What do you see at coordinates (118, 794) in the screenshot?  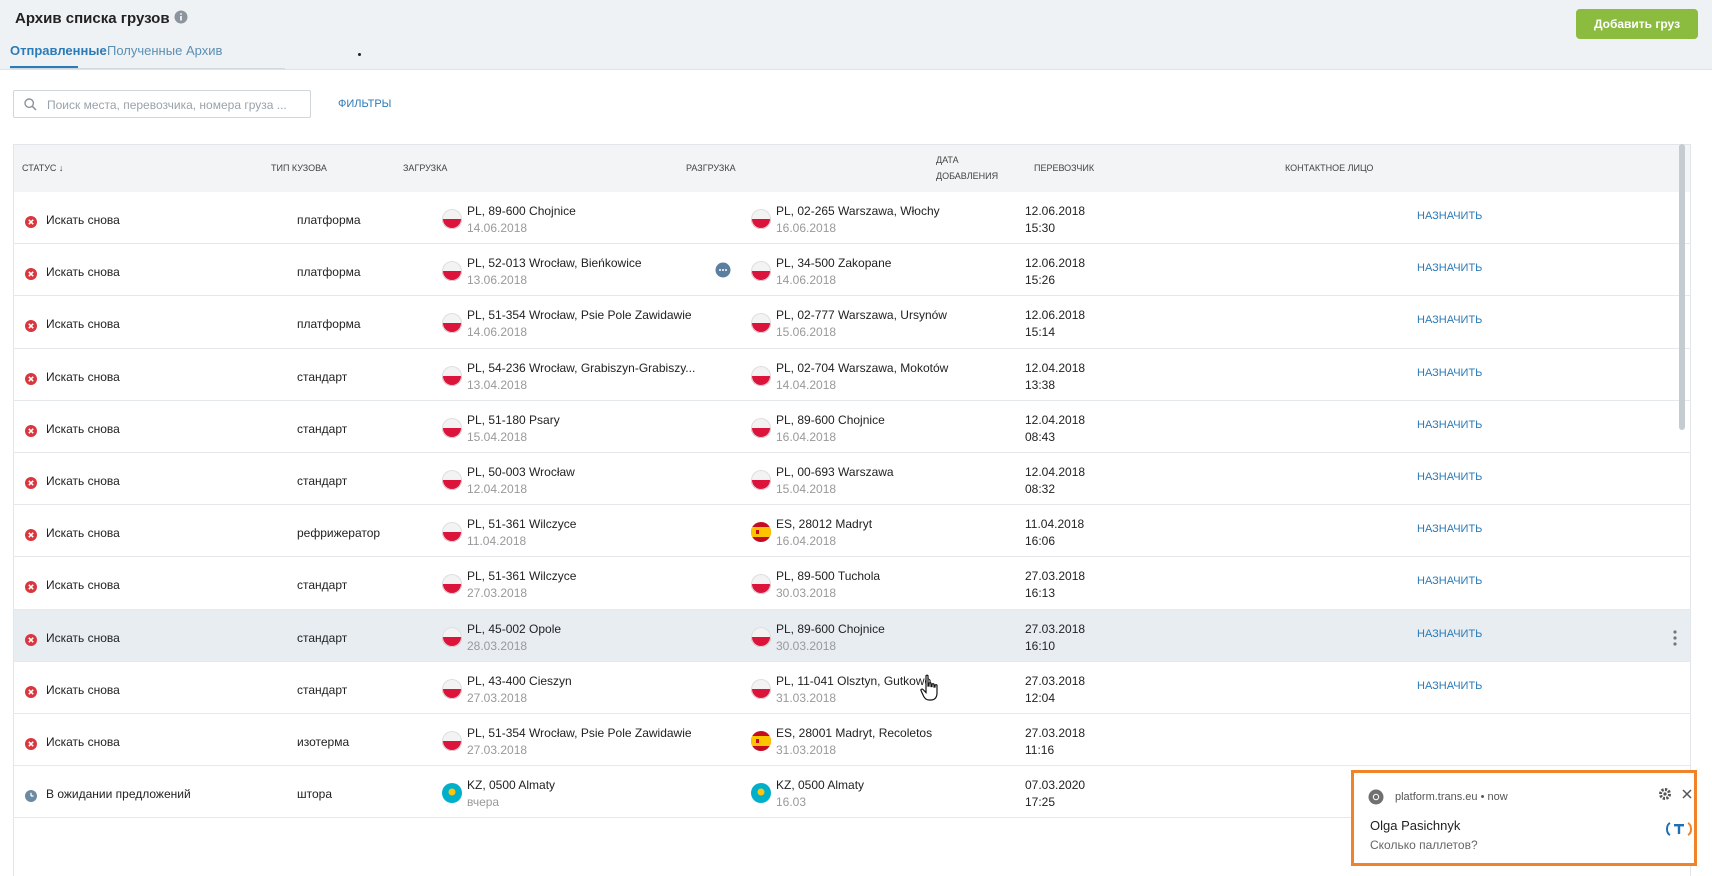 I see `status-text: В ожидании предложений` at bounding box center [118, 794].